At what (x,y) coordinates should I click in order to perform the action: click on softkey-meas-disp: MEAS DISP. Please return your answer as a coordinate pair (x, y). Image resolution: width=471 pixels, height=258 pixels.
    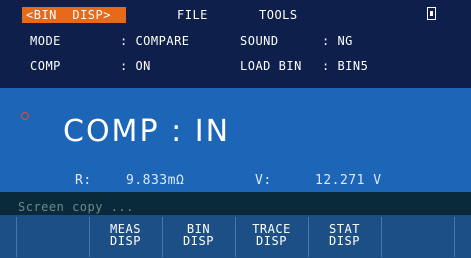
    Looking at the image, I should click on (125, 237).